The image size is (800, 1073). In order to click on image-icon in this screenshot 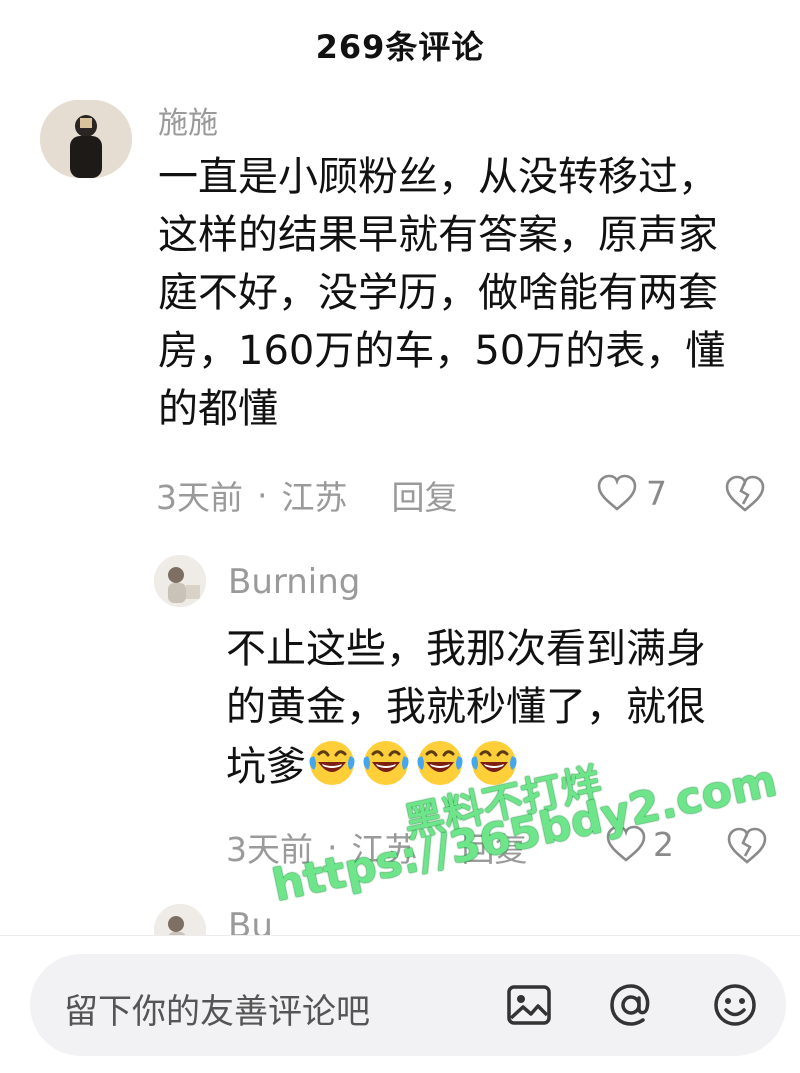, I will do `click(529, 1007)`.